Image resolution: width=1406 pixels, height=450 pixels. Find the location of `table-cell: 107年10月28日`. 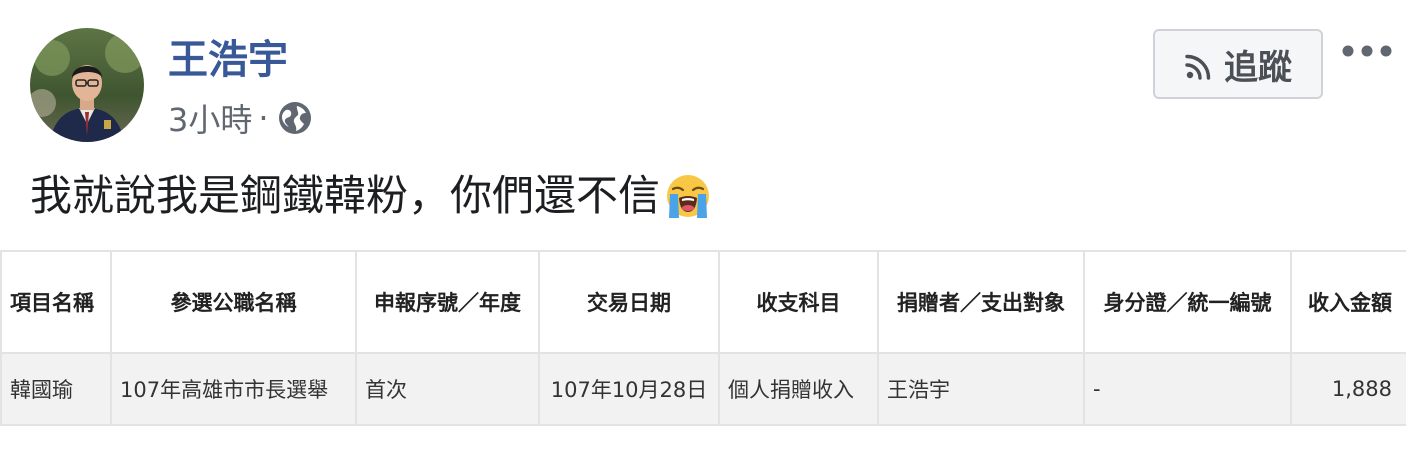

table-cell: 107年10月28日 is located at coordinates (629, 389).